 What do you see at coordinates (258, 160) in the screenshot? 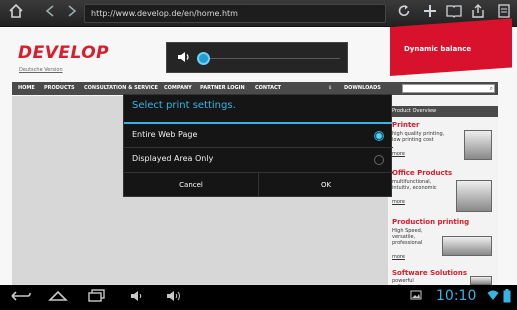
I see `option-displayed-area-only: Displayed Area Only` at bounding box center [258, 160].